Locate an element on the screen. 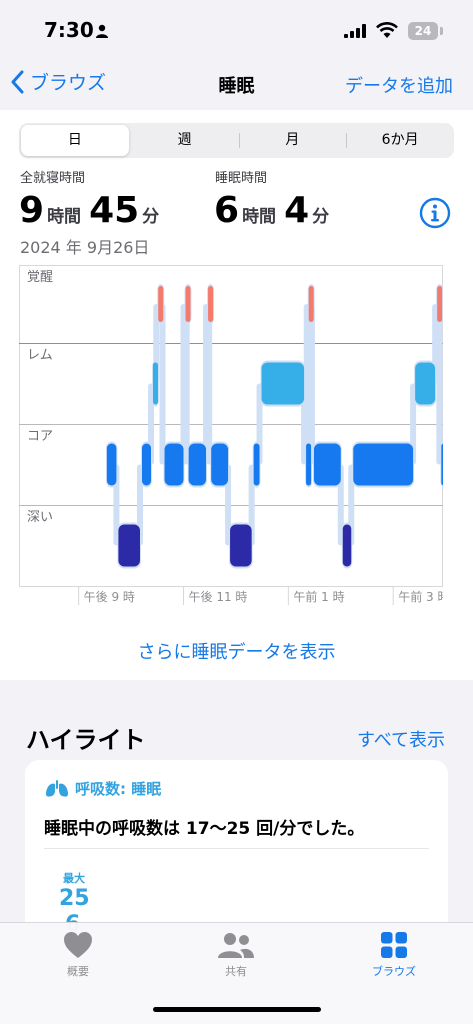 The image size is (473, 1024). time-asleep-hours-unit: 時間 is located at coordinates (259, 217).